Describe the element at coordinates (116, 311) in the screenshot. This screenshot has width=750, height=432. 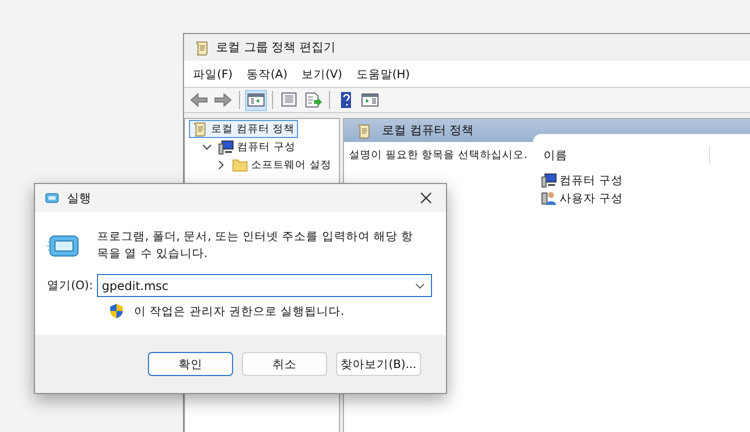
I see `shield-icon` at that location.